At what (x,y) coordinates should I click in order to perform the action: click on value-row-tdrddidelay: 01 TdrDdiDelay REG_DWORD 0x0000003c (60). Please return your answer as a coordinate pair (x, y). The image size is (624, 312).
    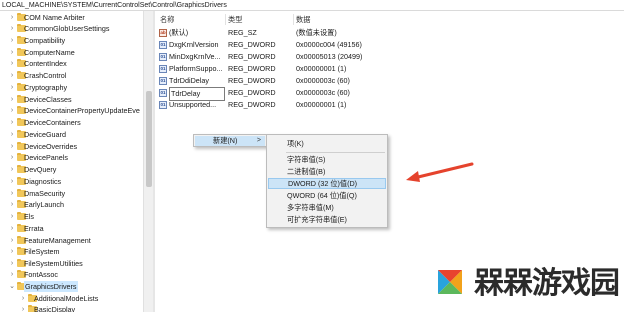
    Looking at the image, I should click on (306, 81).